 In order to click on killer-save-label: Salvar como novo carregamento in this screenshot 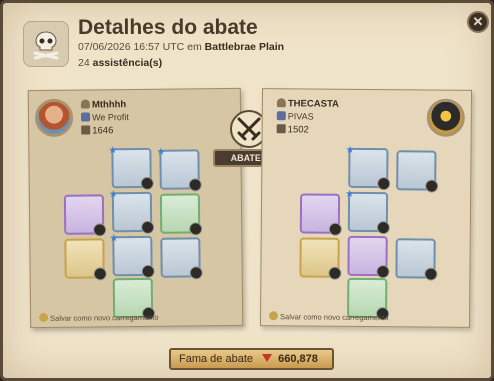, I will do `click(104, 317)`.